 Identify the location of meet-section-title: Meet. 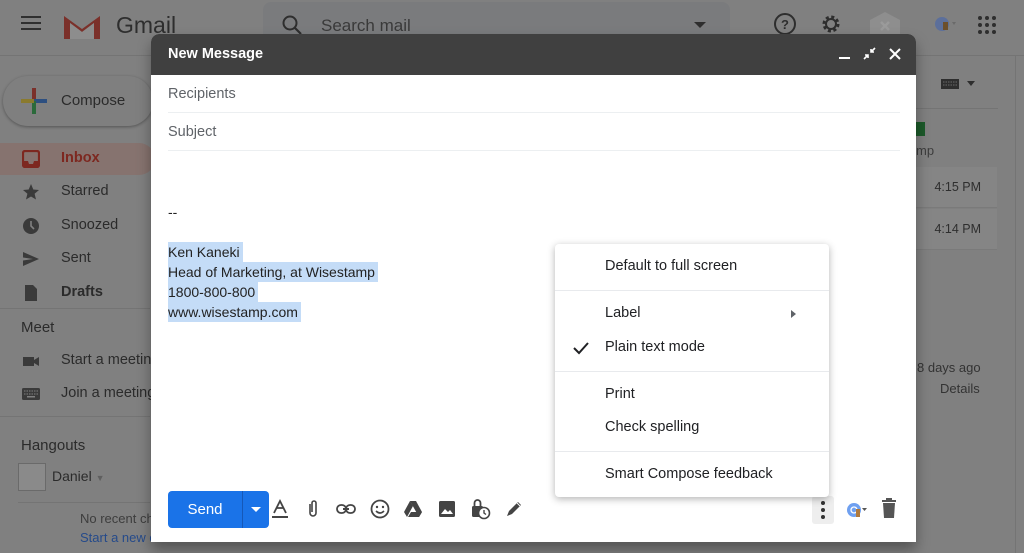
(38, 327).